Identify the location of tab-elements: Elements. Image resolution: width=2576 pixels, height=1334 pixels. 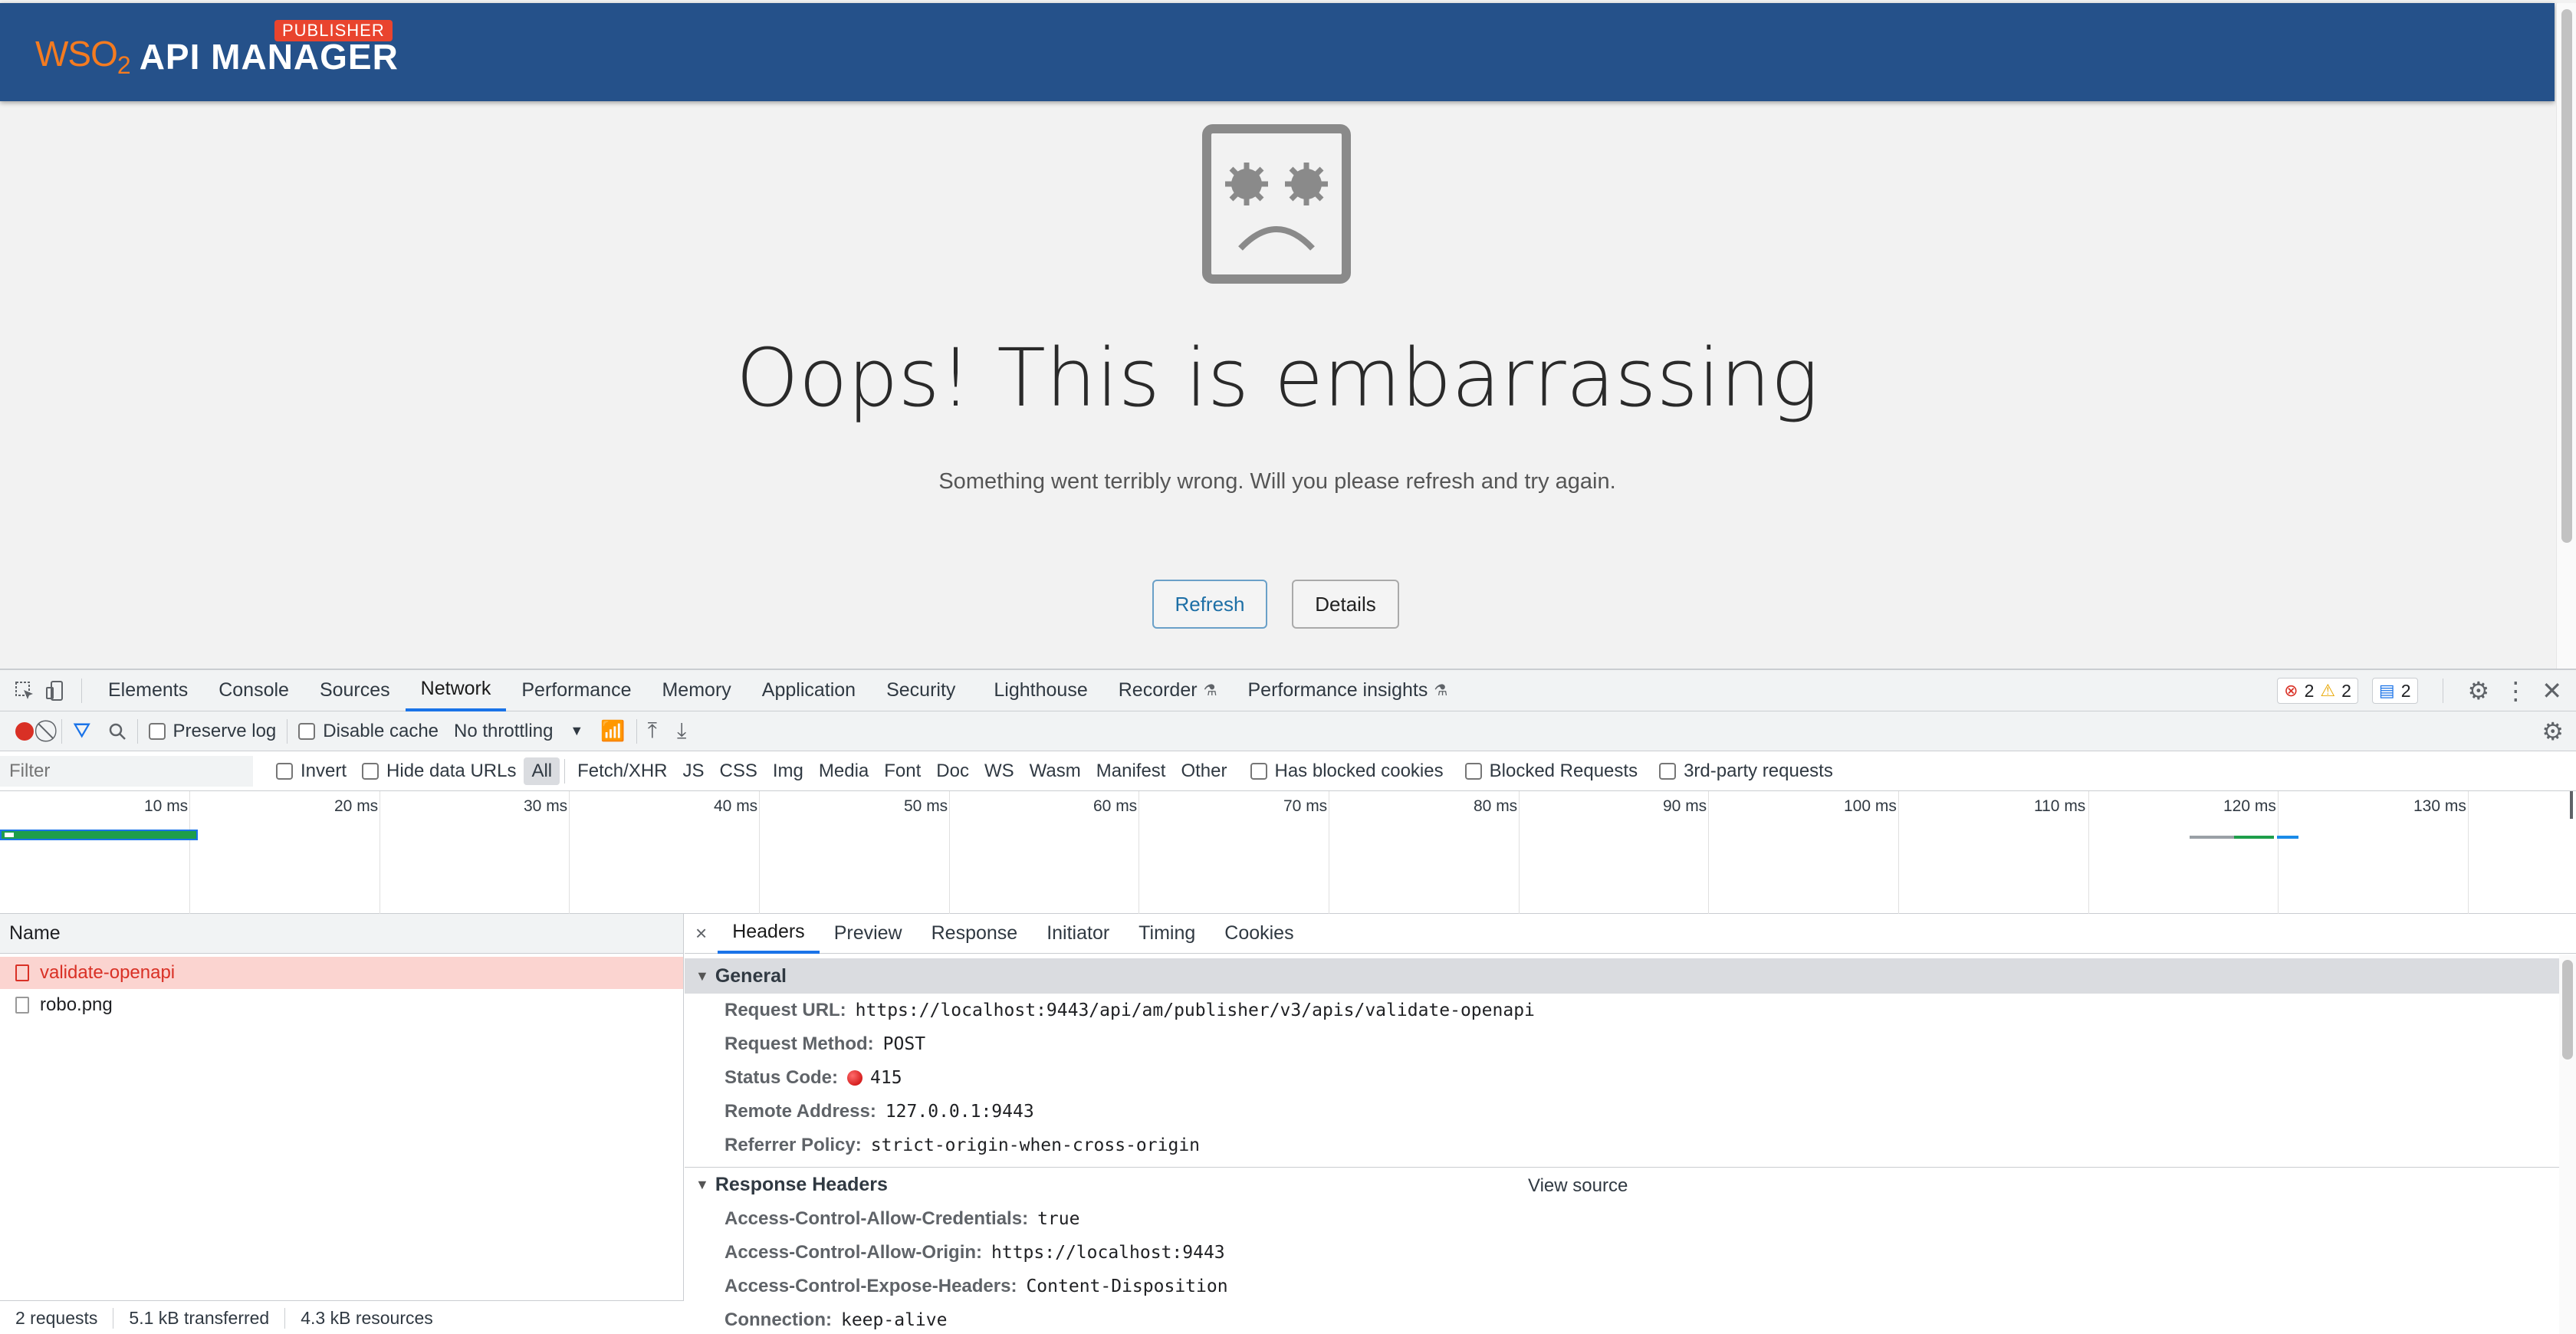
(148, 691).